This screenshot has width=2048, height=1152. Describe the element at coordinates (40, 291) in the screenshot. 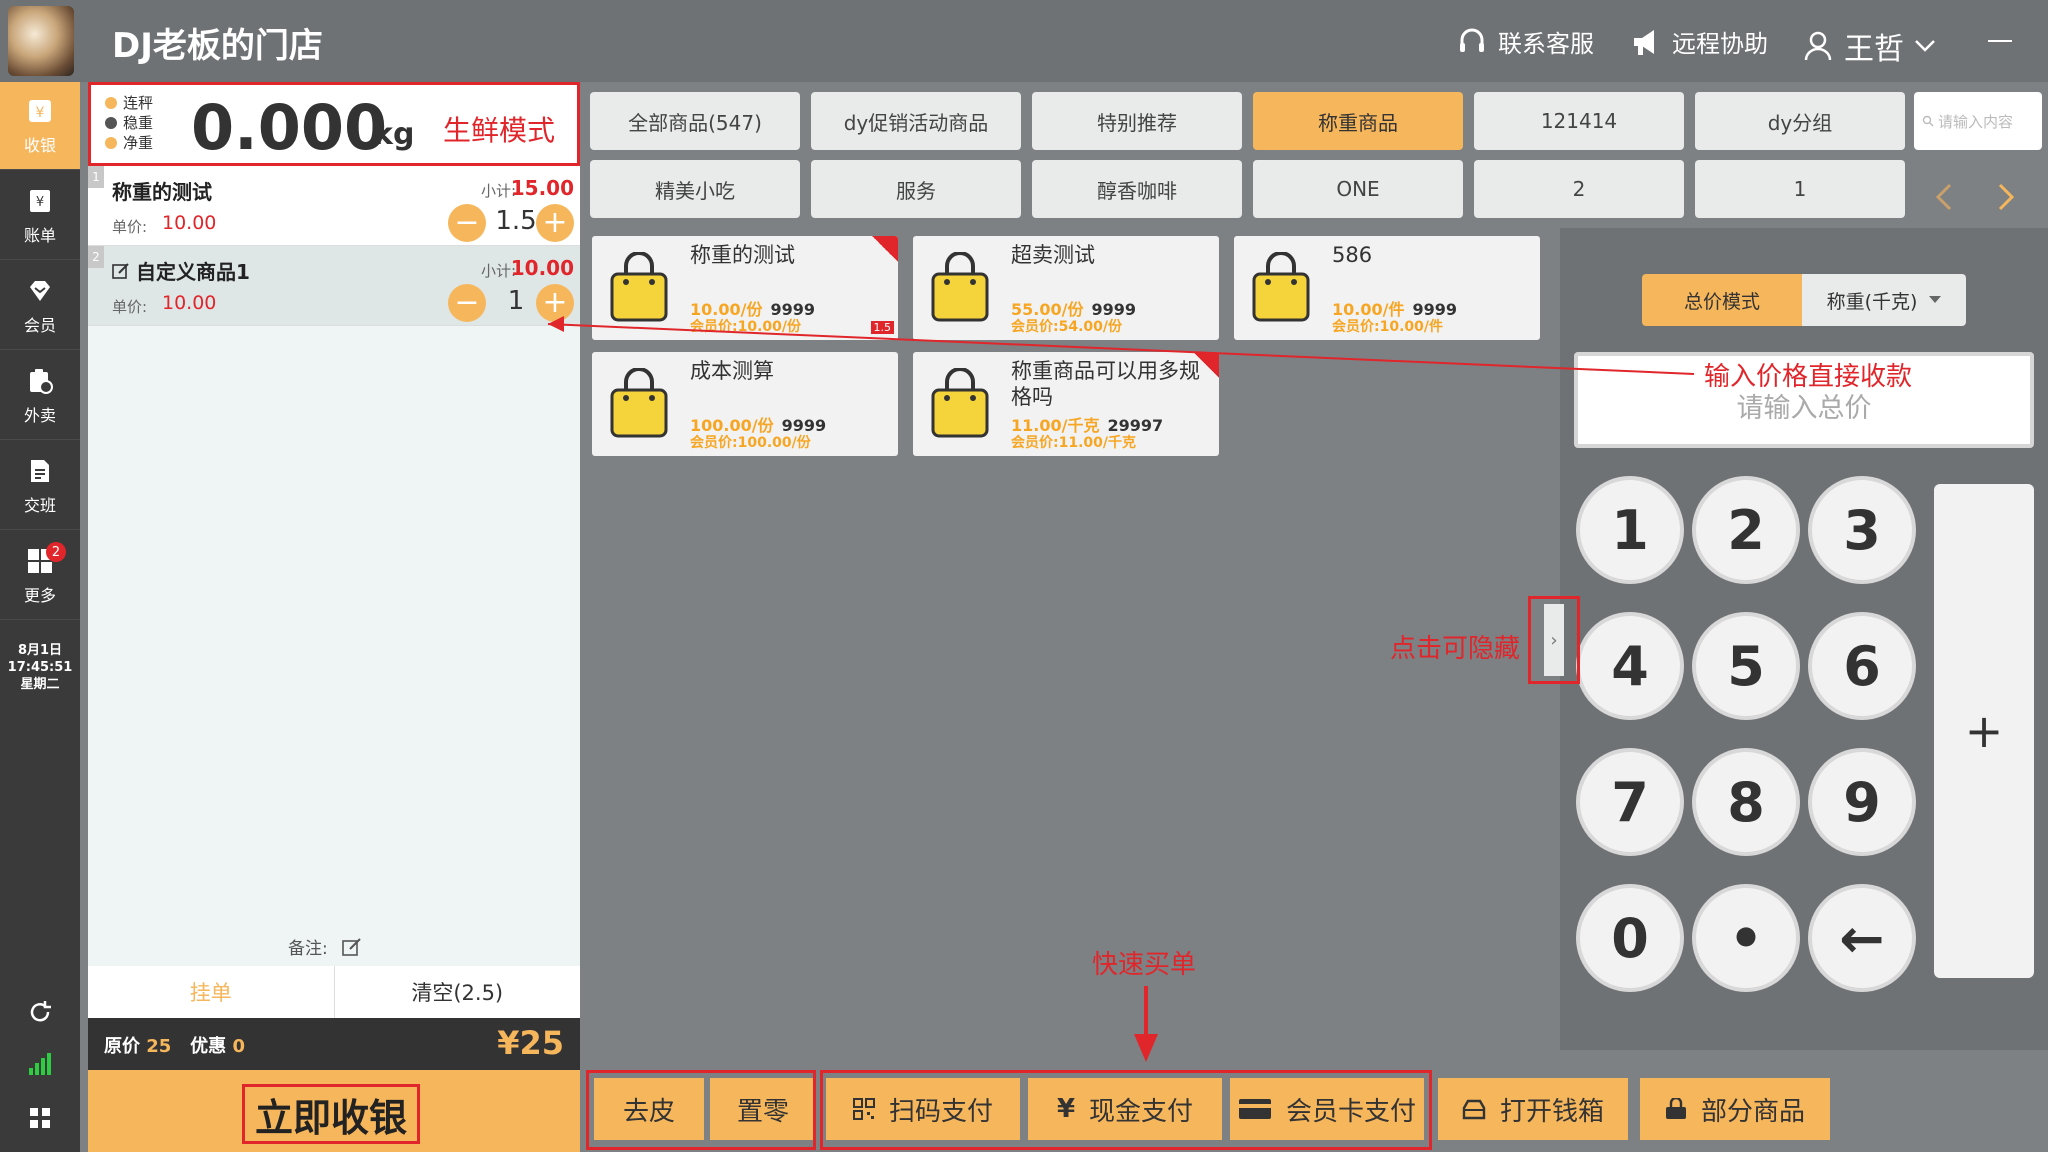

I see `member-icon` at that location.